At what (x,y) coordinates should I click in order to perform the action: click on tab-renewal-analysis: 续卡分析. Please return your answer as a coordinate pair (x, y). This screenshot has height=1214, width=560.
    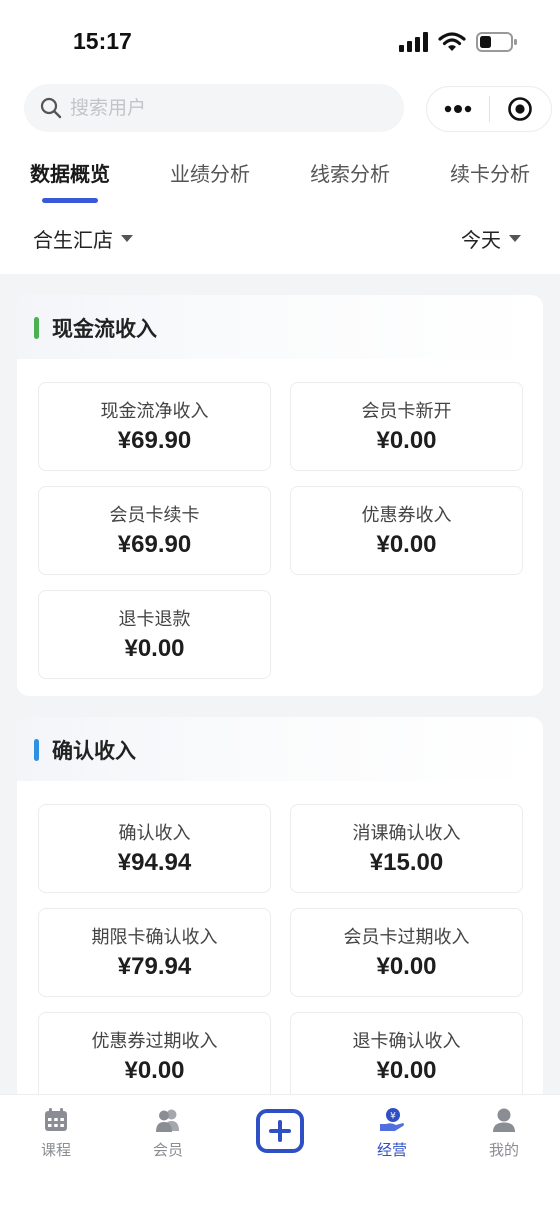
    Looking at the image, I should click on (490, 172).